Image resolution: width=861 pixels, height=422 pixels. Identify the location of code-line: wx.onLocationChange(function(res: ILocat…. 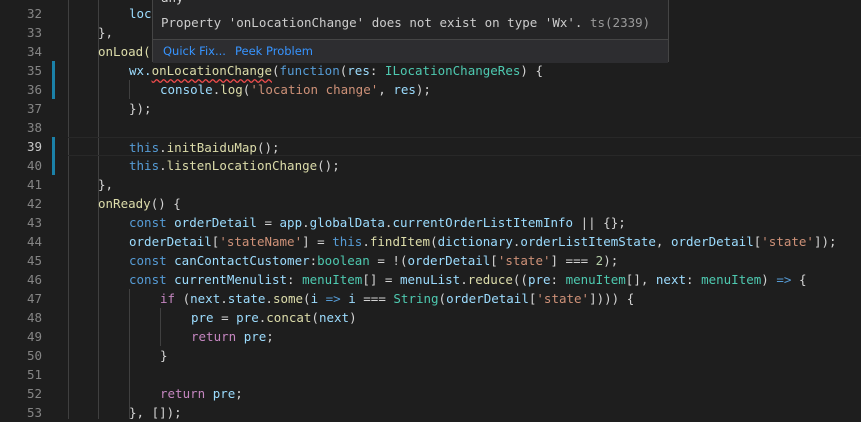
(464, 70).